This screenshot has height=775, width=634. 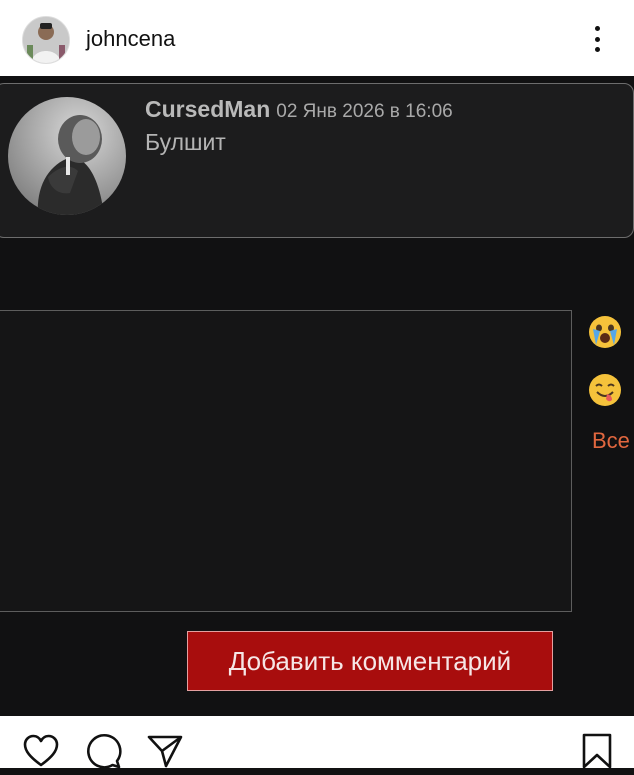 What do you see at coordinates (597, 751) in the screenshot?
I see `bookmark-icon` at bounding box center [597, 751].